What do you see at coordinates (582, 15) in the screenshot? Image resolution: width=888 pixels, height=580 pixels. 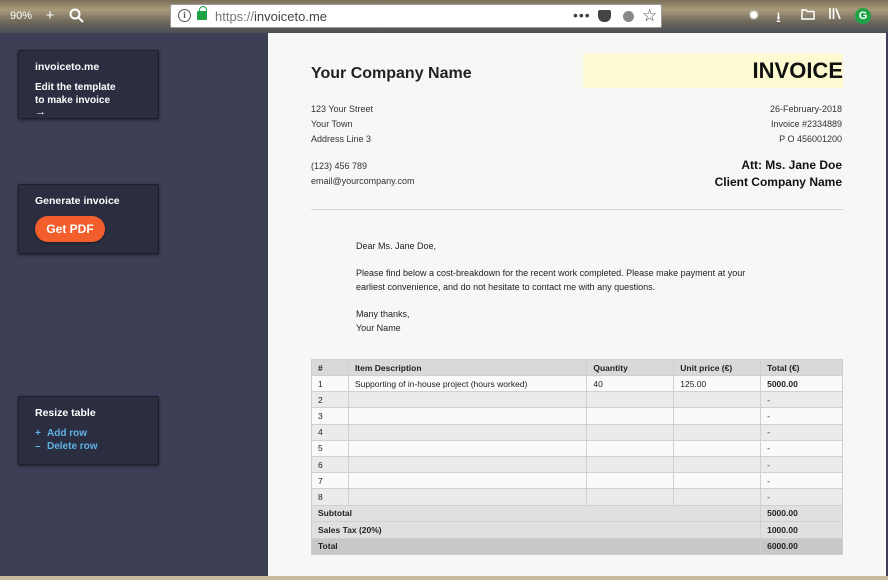 I see `page-actions-icon: •••` at bounding box center [582, 15].